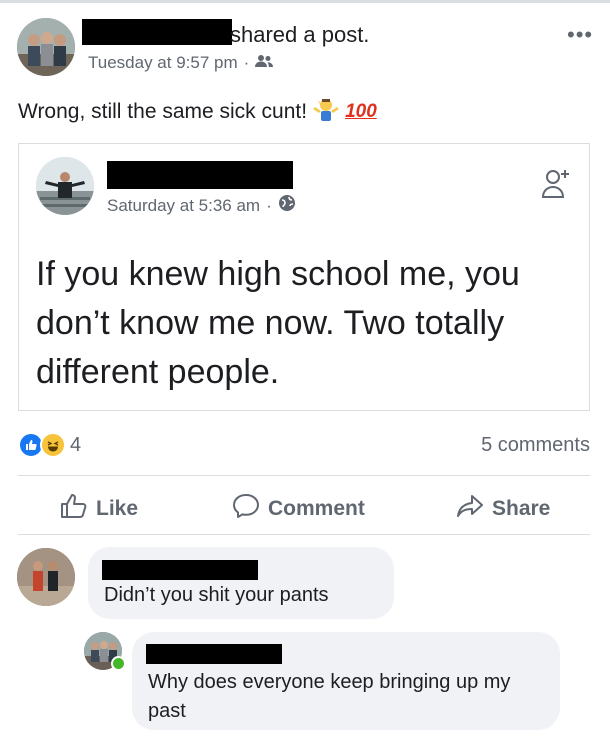 The image size is (610, 739). I want to click on globe-icon, so click(287, 205).